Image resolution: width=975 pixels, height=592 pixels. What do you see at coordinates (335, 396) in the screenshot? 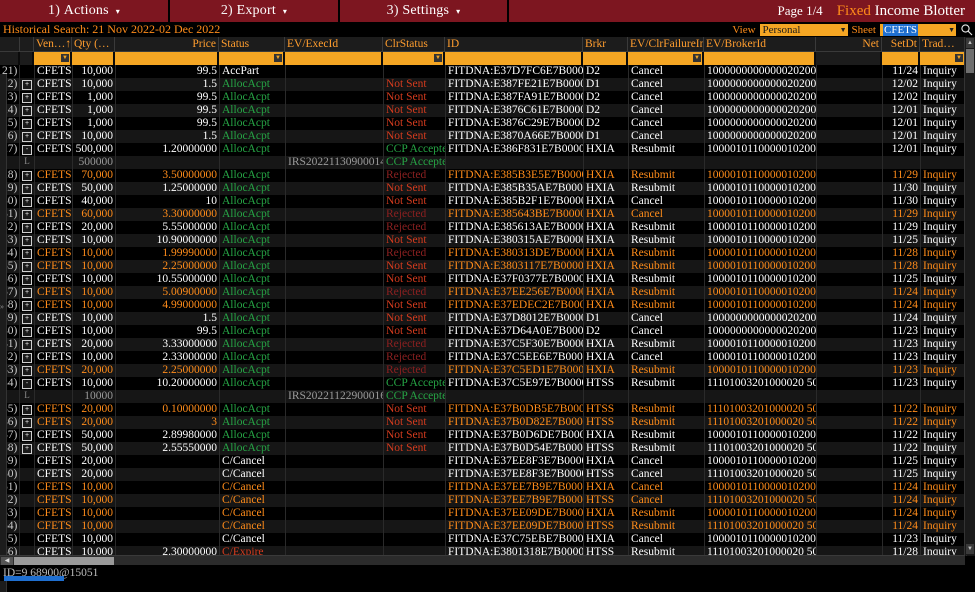
I see `cell-exec-id: IRS20221122900016` at bounding box center [335, 396].